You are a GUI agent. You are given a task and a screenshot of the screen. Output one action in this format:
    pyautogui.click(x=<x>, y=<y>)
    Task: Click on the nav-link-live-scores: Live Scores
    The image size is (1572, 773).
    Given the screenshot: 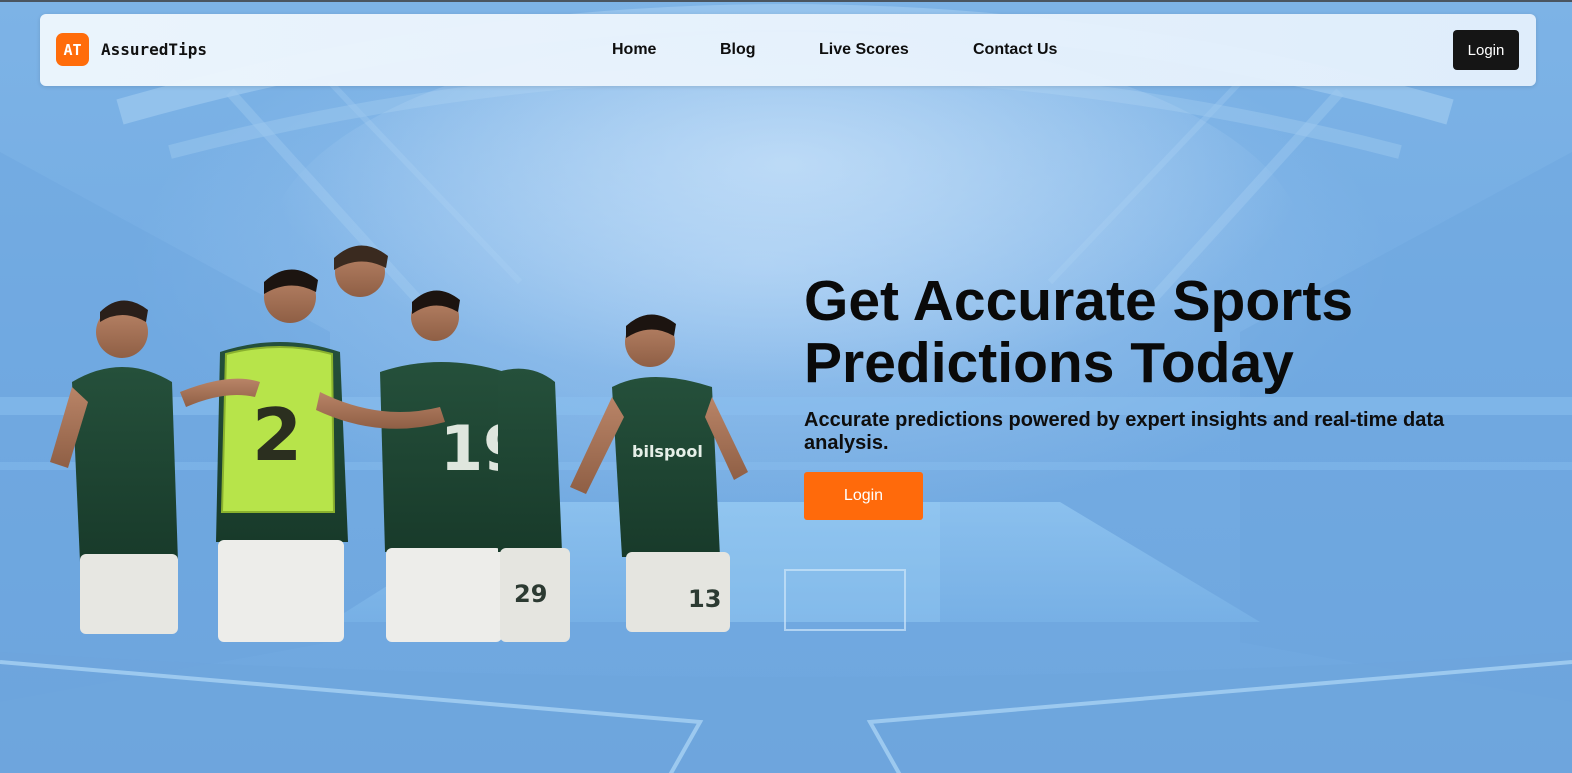 What is the action you would take?
    pyautogui.click(x=864, y=50)
    